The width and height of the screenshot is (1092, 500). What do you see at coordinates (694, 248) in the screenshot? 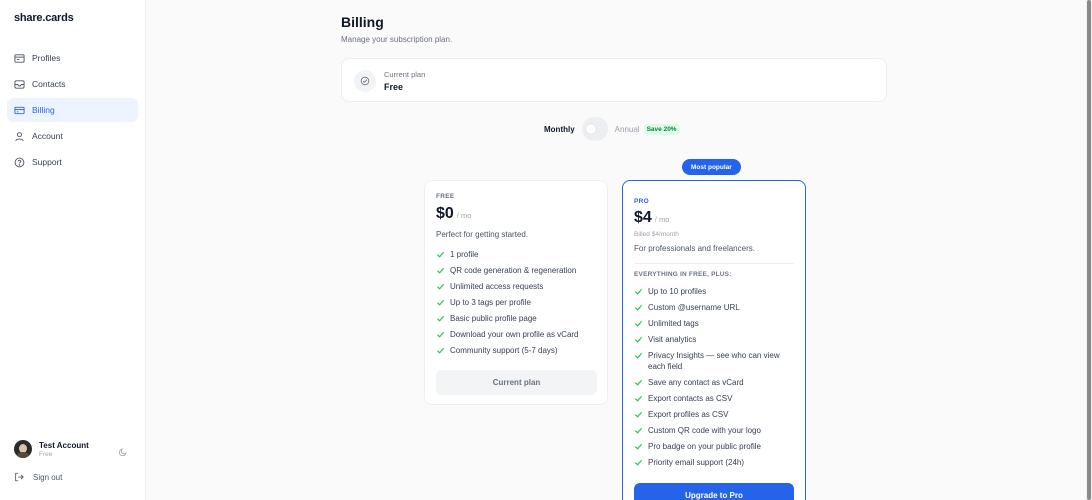
I see `plan-tagline: For professionals and freelancers.` at bounding box center [694, 248].